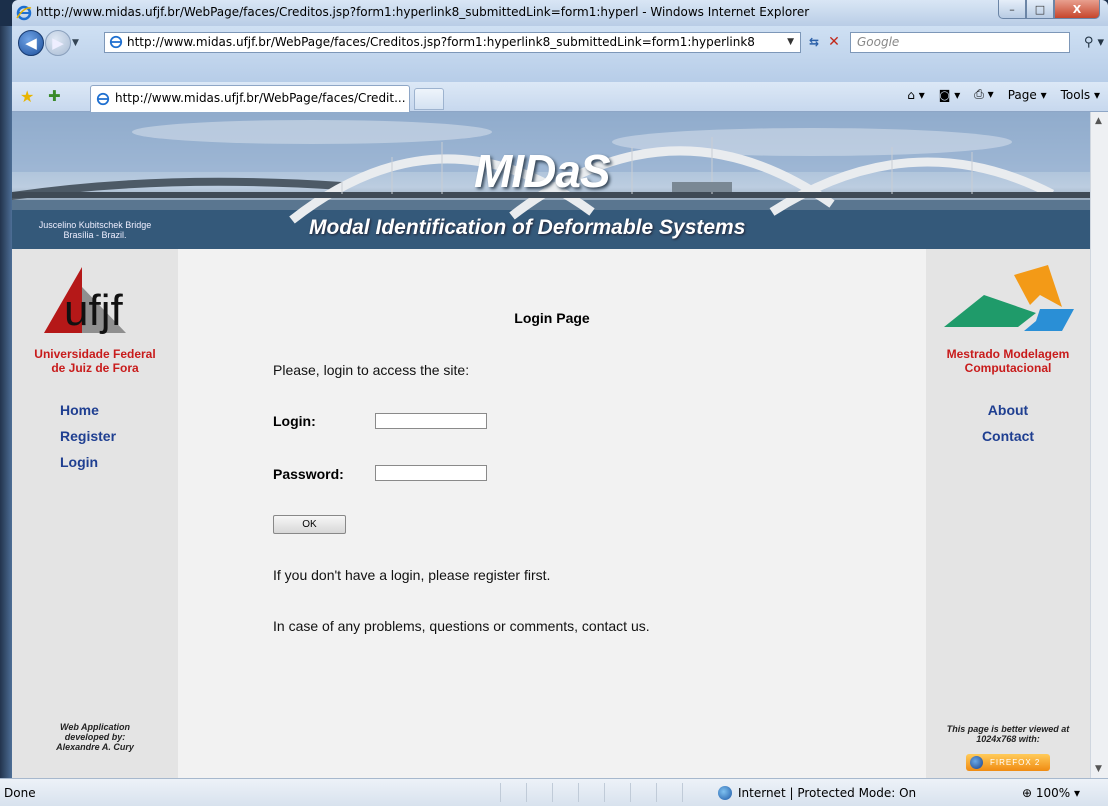  Describe the element at coordinates (1008, 739) in the screenshot. I see `note-line-2: 1024x768 with:` at that location.